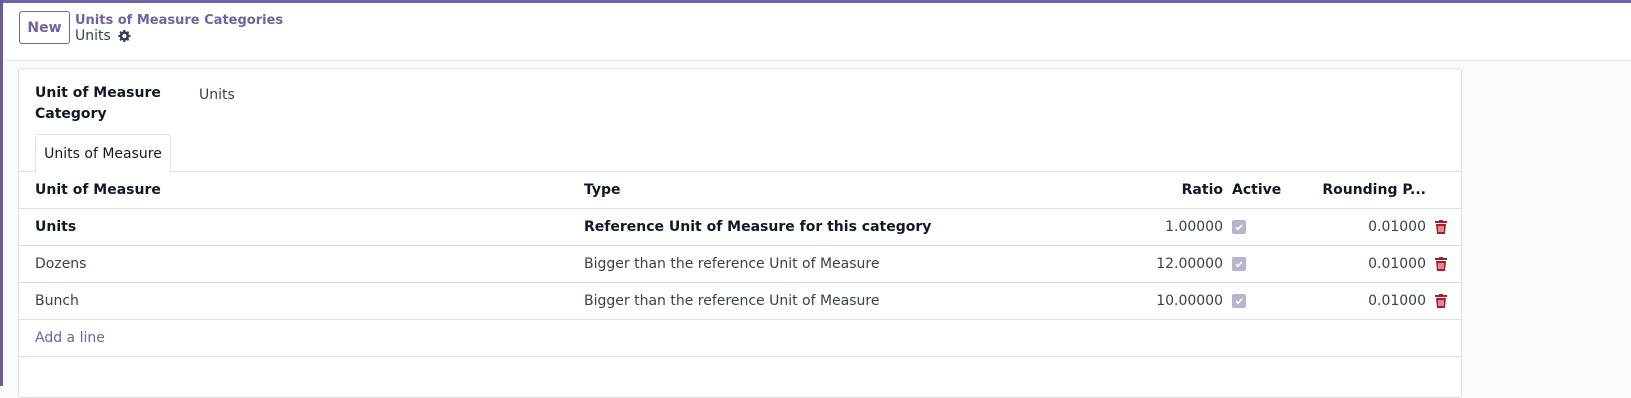 This screenshot has height=398, width=1631. Describe the element at coordinates (70, 338) in the screenshot. I see `add-line-link: Add a line` at that location.